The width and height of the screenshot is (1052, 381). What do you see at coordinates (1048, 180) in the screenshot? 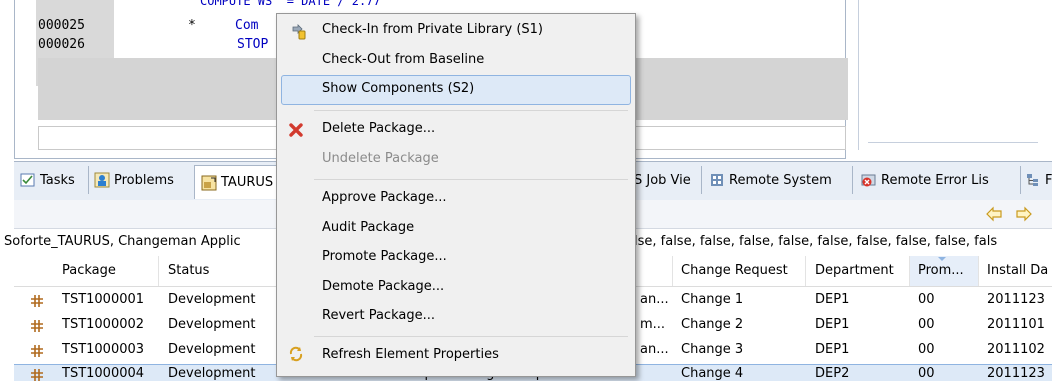
I see `tab-label: F` at bounding box center [1048, 180].